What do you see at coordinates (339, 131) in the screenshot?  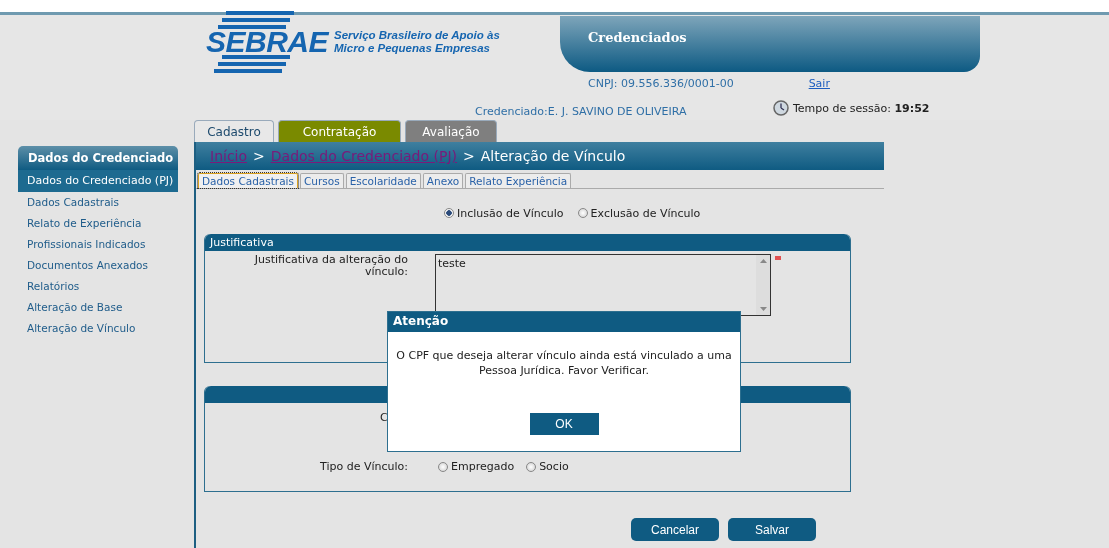 I see `main-tab: Contratação` at bounding box center [339, 131].